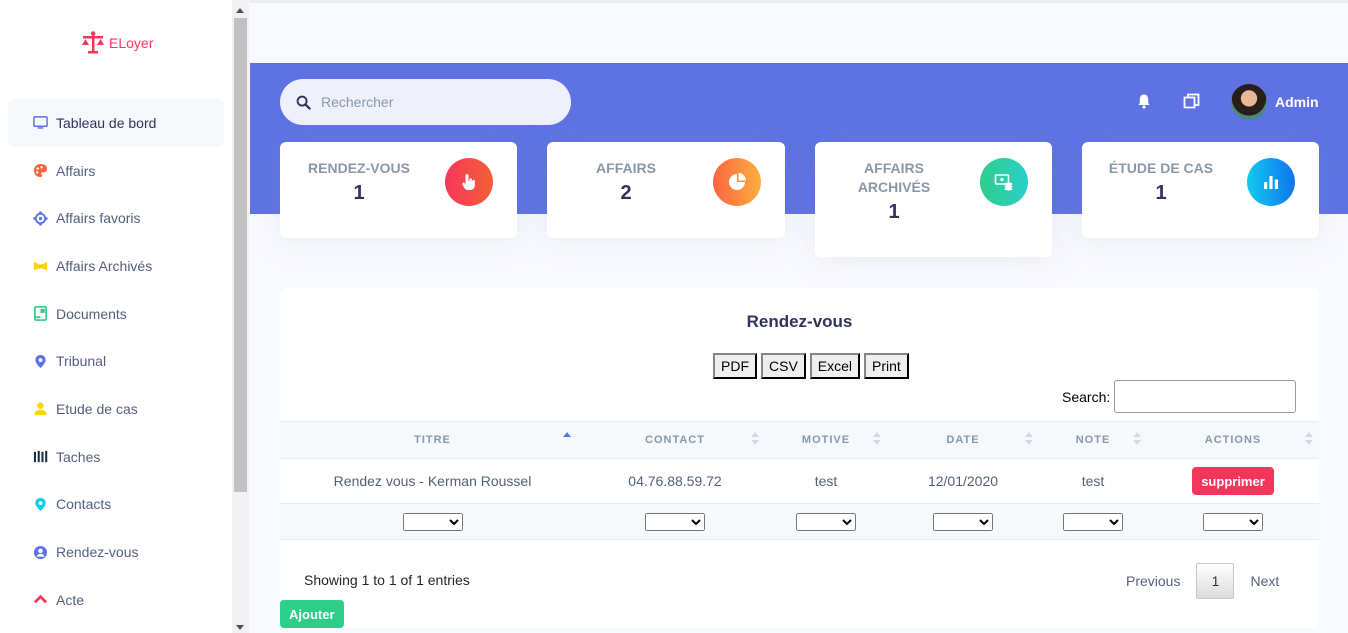 Image resolution: width=1348 pixels, height=633 pixels. I want to click on table-search: Search:, so click(1179, 396).